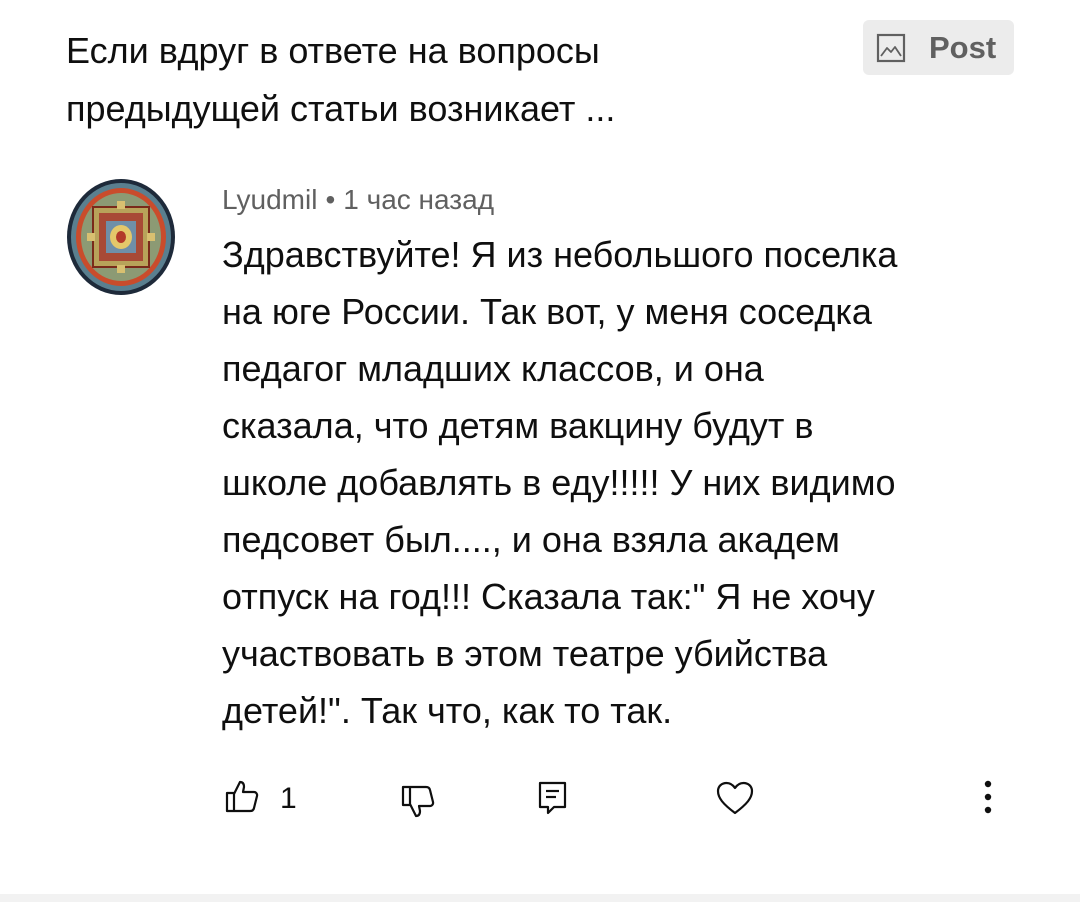 This screenshot has height=902, width=1080. I want to click on post-button-label: Post, so click(963, 47).